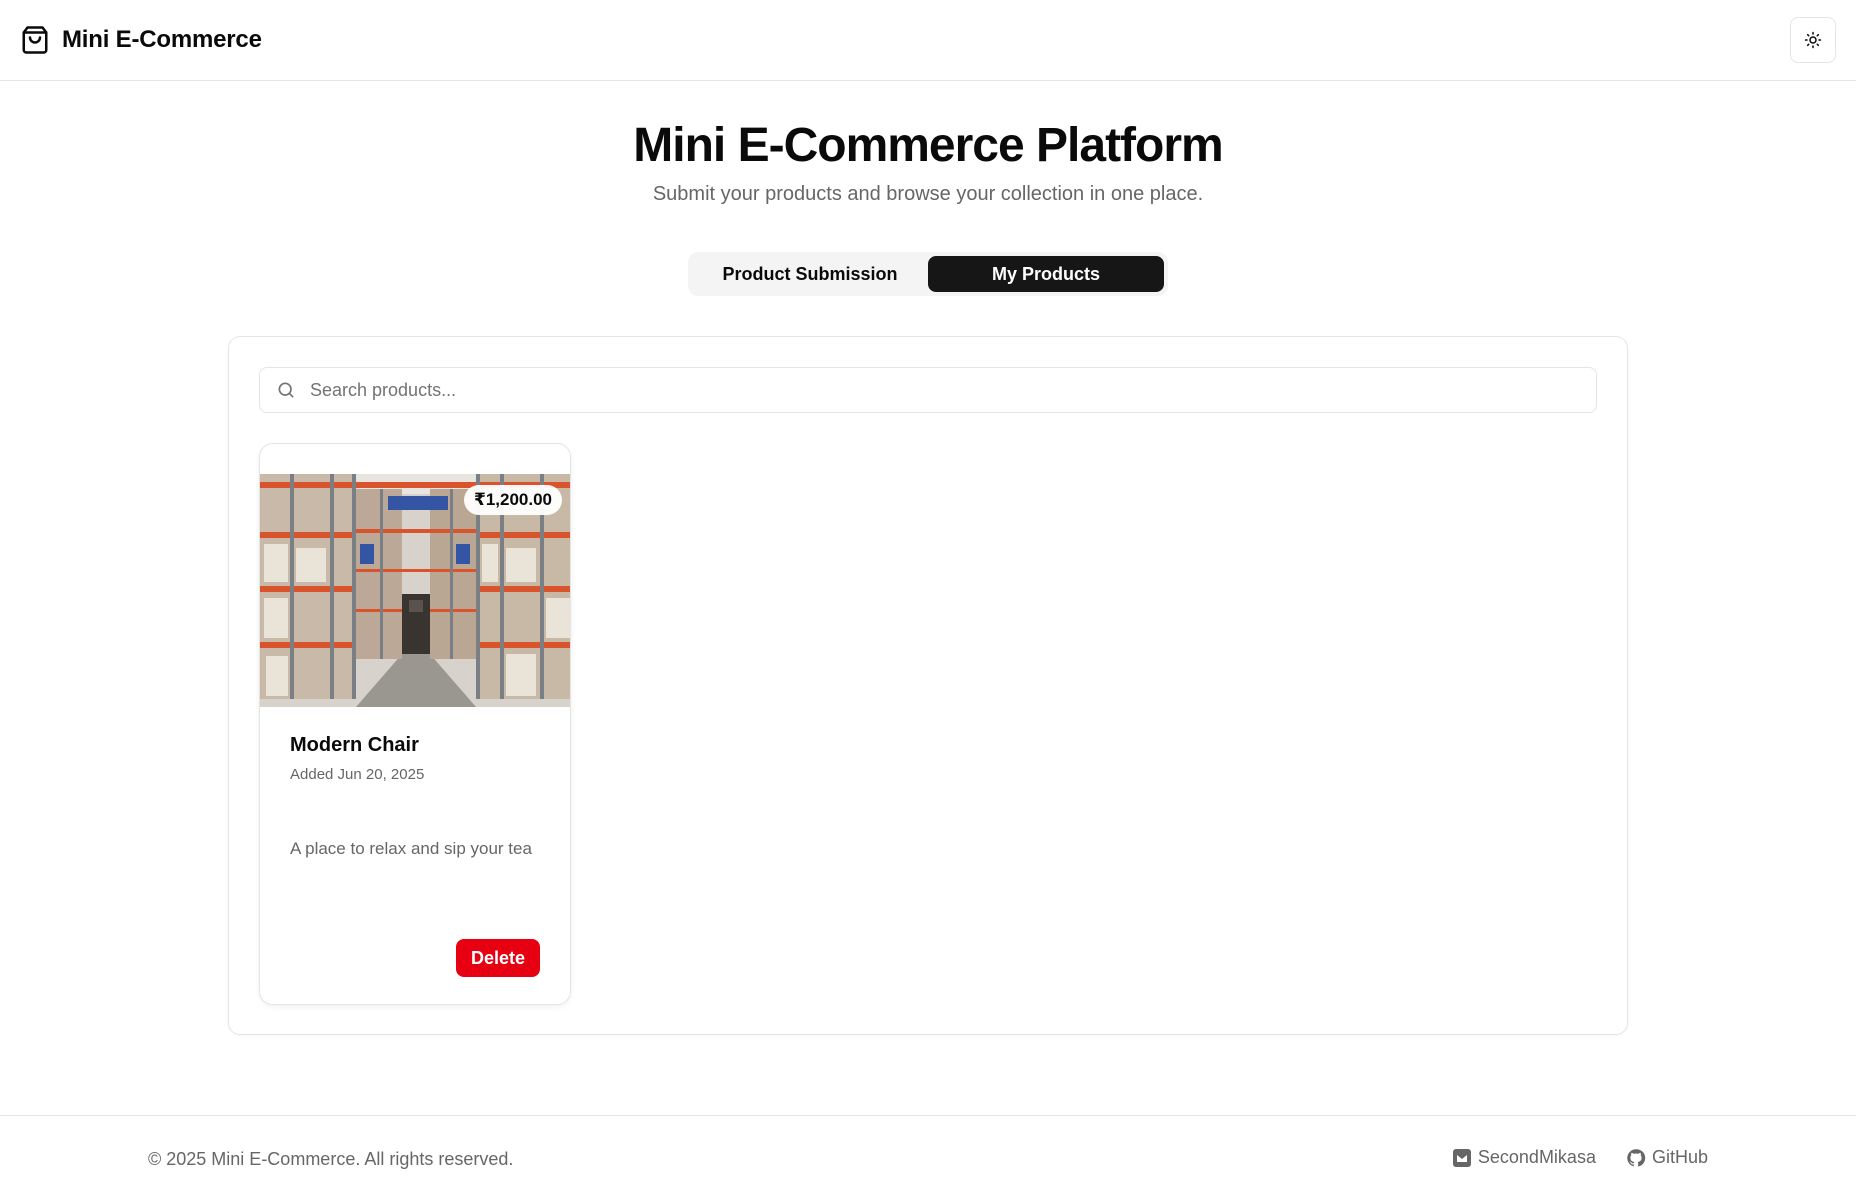  Describe the element at coordinates (810, 274) in the screenshot. I see `tab-product-submission: Product Submission` at that location.